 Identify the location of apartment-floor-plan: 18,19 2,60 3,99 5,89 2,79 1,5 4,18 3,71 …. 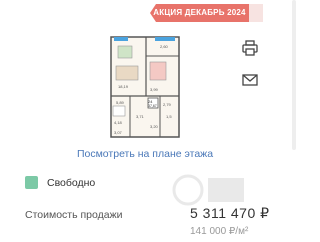
(145, 87).